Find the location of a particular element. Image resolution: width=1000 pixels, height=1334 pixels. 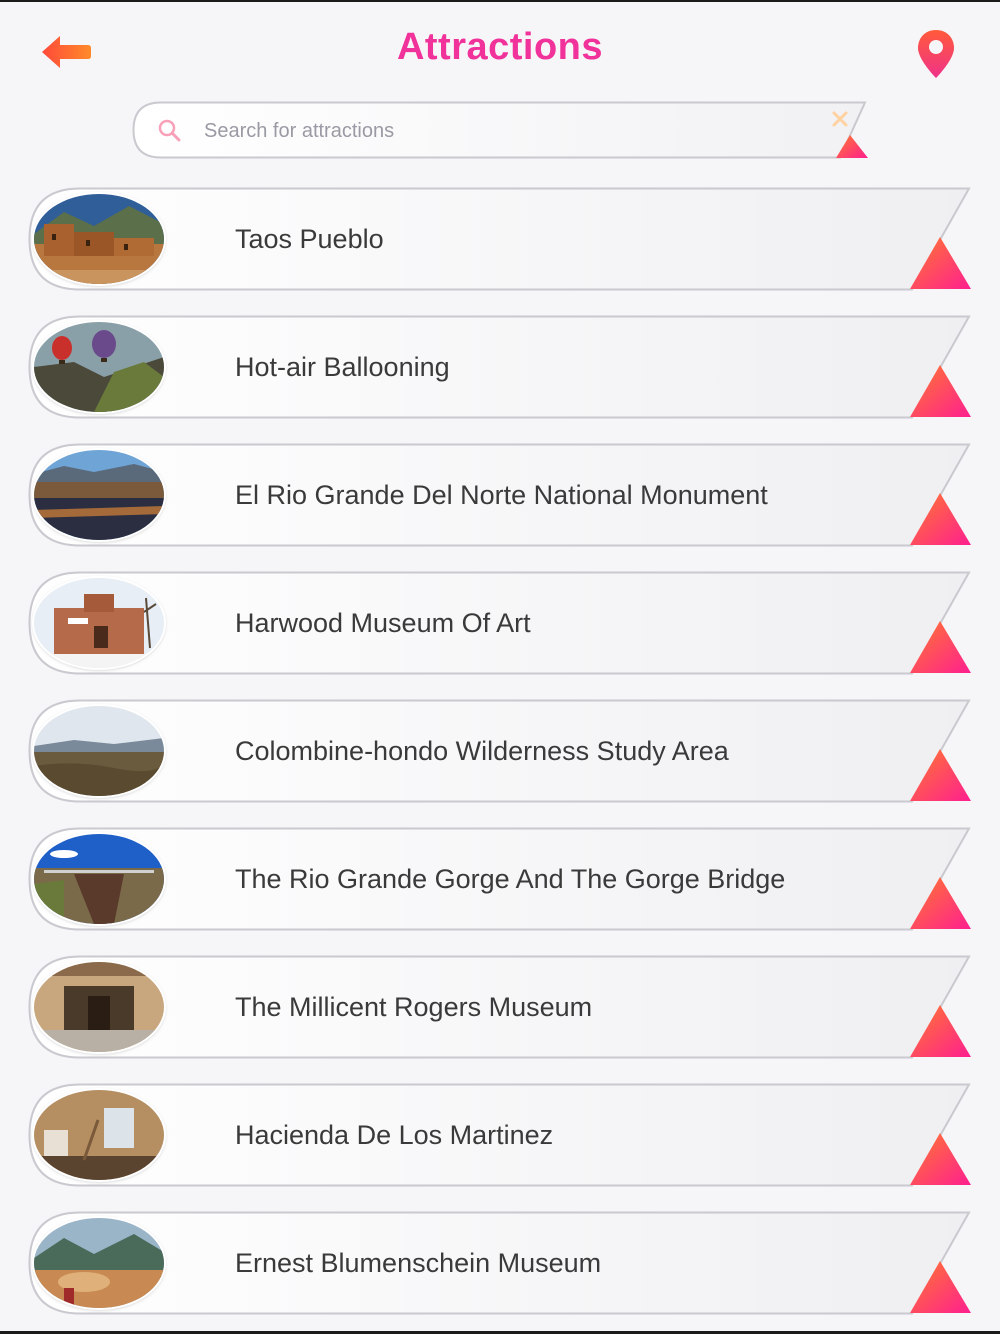

list-item: Hacienda De Los Martinez is located at coordinates (500, 1135).